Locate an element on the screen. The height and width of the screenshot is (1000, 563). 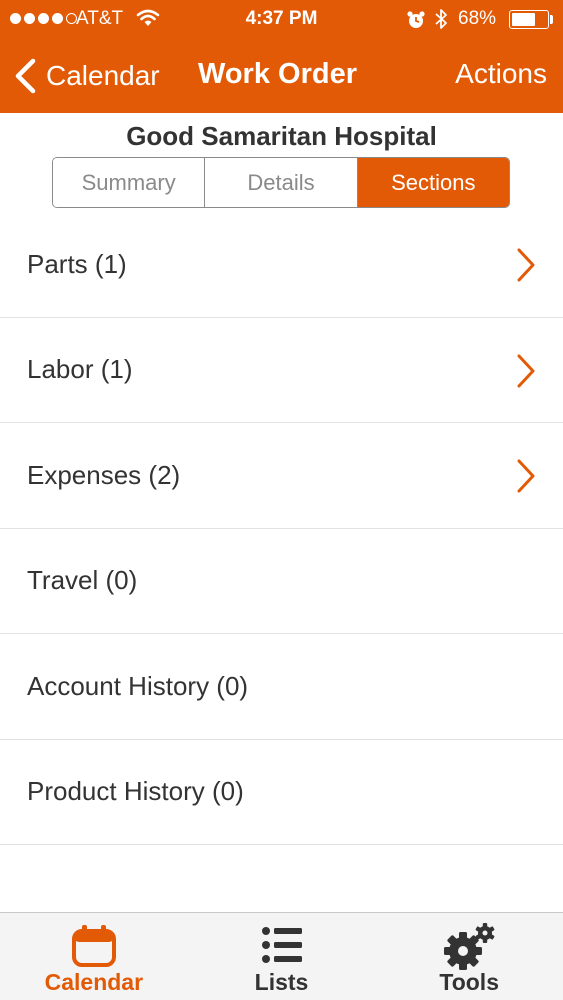
segmented-control: Summary Details Sections is located at coordinates (281, 182).